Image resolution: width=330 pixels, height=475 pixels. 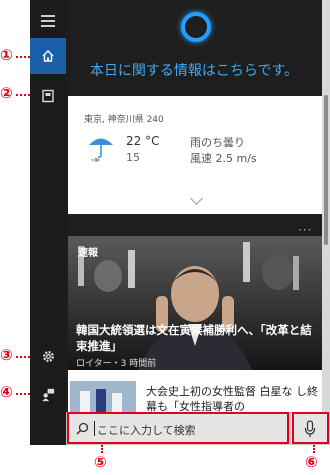 What do you see at coordinates (6, 392) in the screenshot?
I see `callout-4: ④` at bounding box center [6, 392].